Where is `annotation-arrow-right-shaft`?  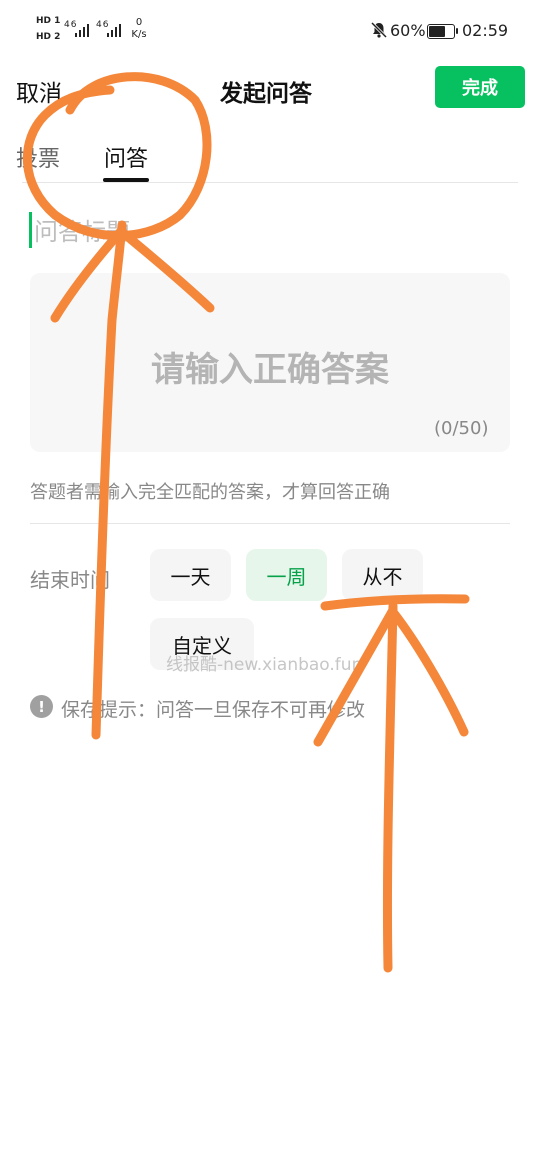
annotation-arrow-right-shaft is located at coordinates (390, 787).